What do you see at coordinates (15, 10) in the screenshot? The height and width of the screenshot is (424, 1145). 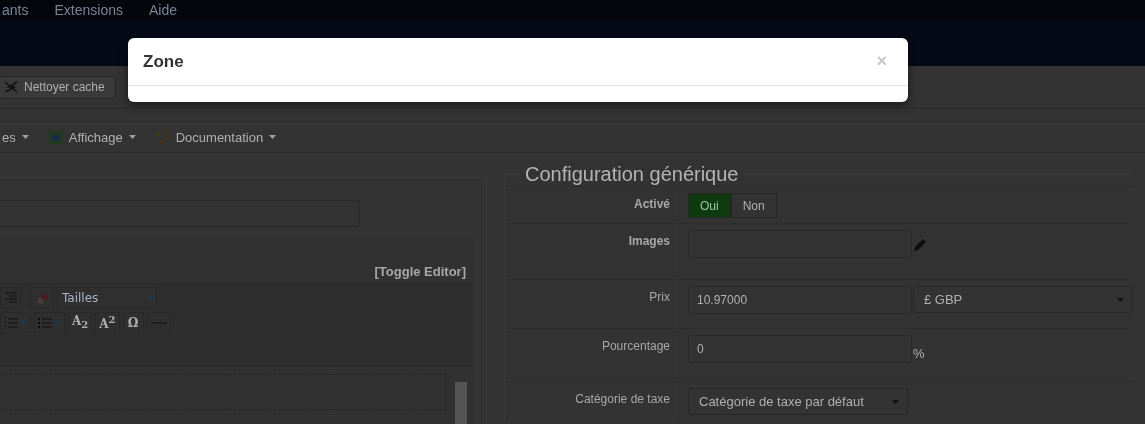 I see `menu-item: ants` at bounding box center [15, 10].